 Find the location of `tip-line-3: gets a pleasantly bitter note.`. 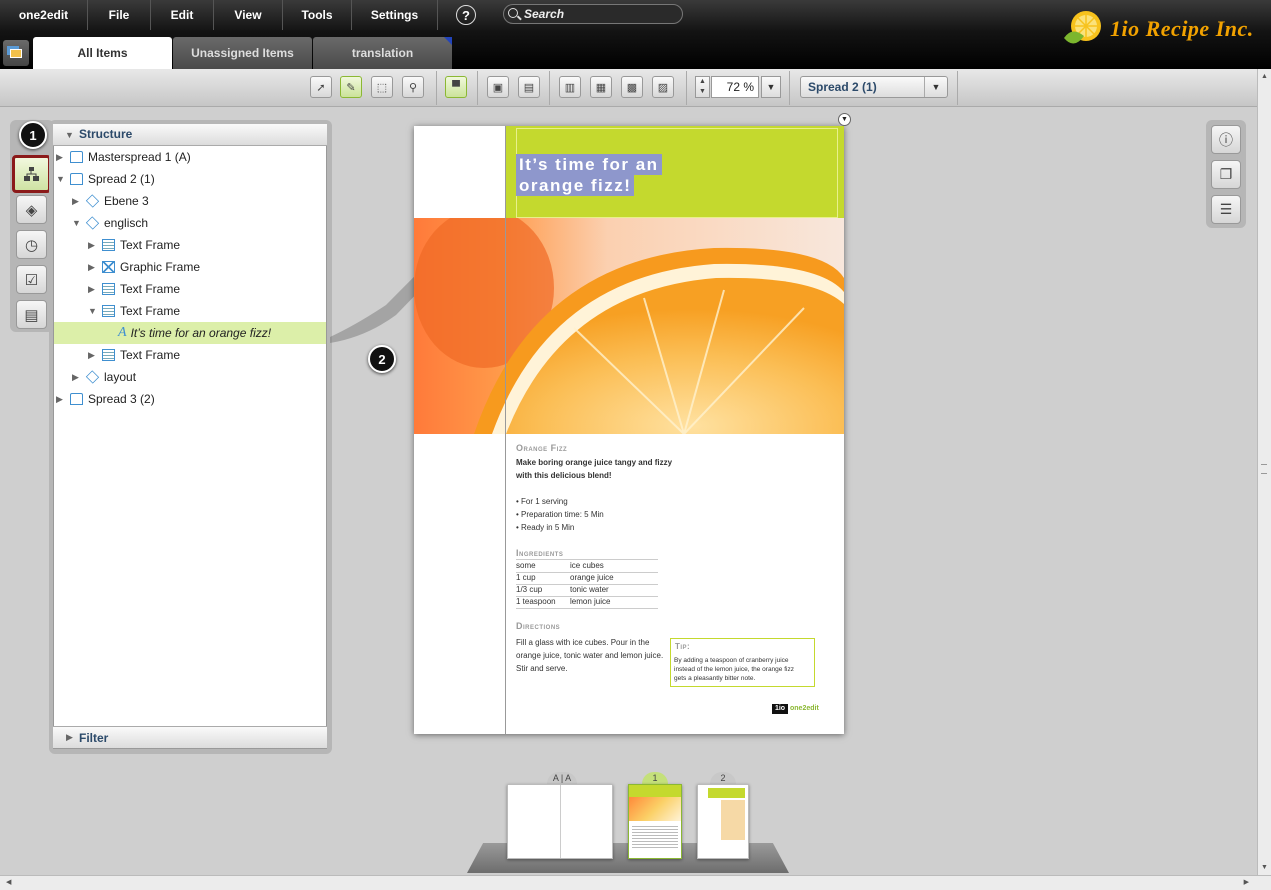

tip-line-3: gets a pleasantly bitter note. is located at coordinates (715, 678).